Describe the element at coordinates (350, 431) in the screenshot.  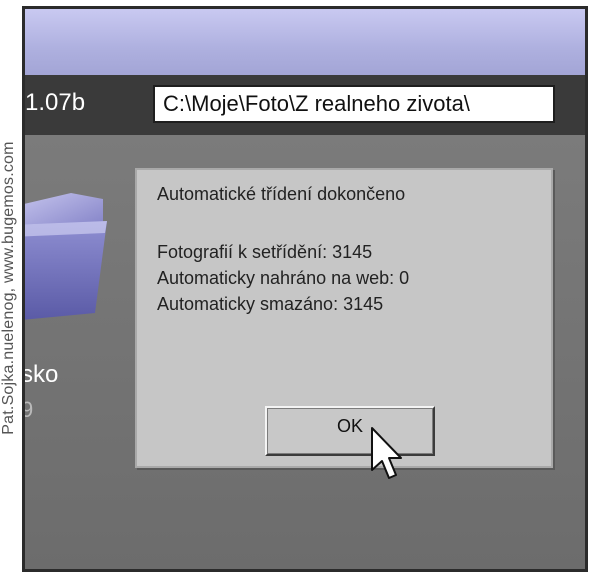
I see `ok-button: OK` at that location.